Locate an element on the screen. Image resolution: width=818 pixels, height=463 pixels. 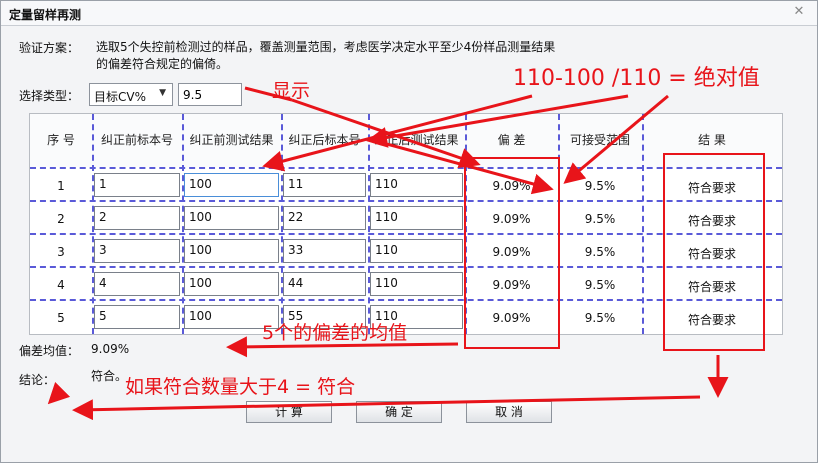
post-sample-input: 33 is located at coordinates (324, 251).